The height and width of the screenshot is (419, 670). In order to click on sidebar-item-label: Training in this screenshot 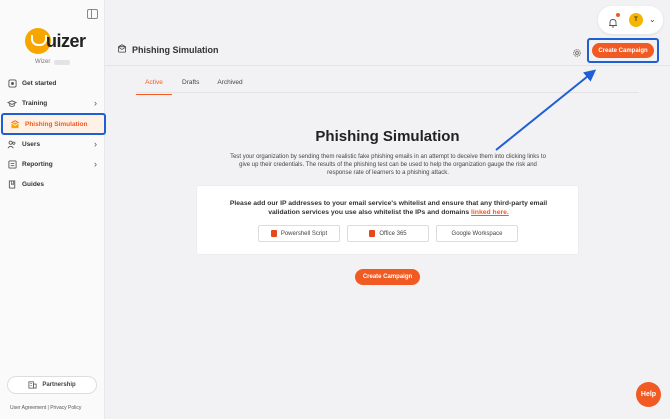, I will do `click(35, 103)`.